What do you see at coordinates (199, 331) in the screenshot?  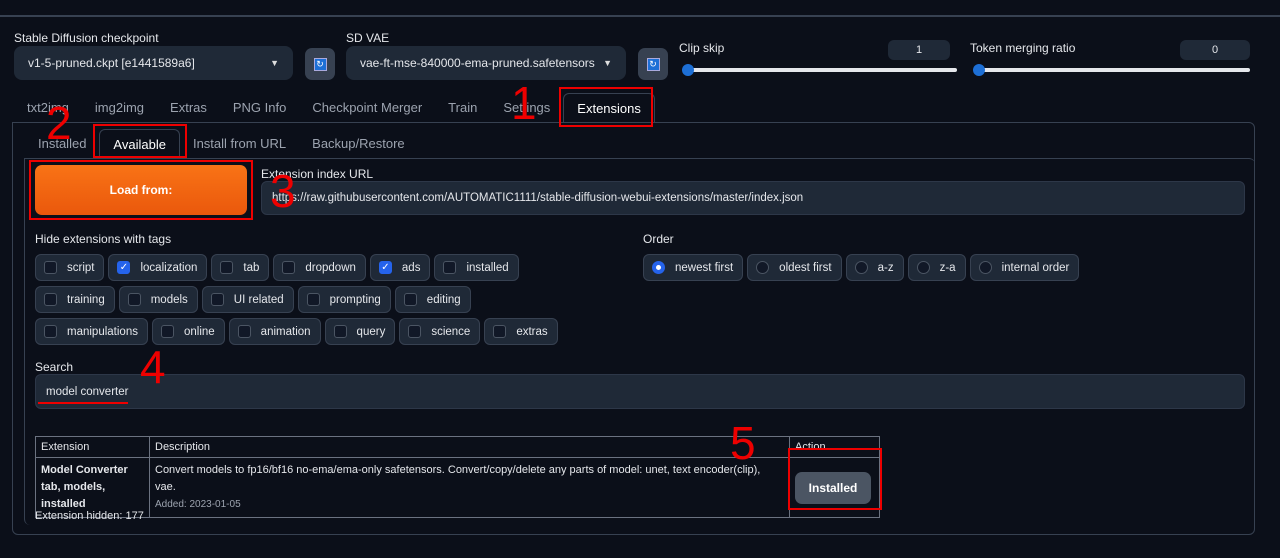 I see `option-label: online` at bounding box center [199, 331].